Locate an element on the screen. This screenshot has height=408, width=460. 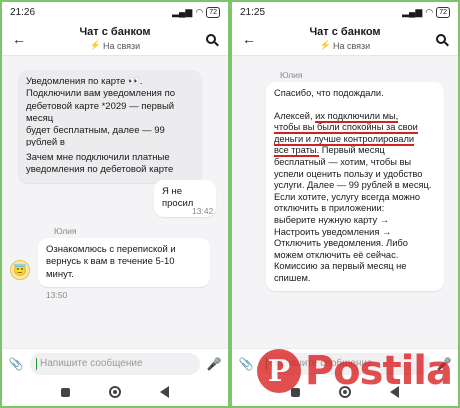
status-time: 21:26 is located at coordinates (23, 12).